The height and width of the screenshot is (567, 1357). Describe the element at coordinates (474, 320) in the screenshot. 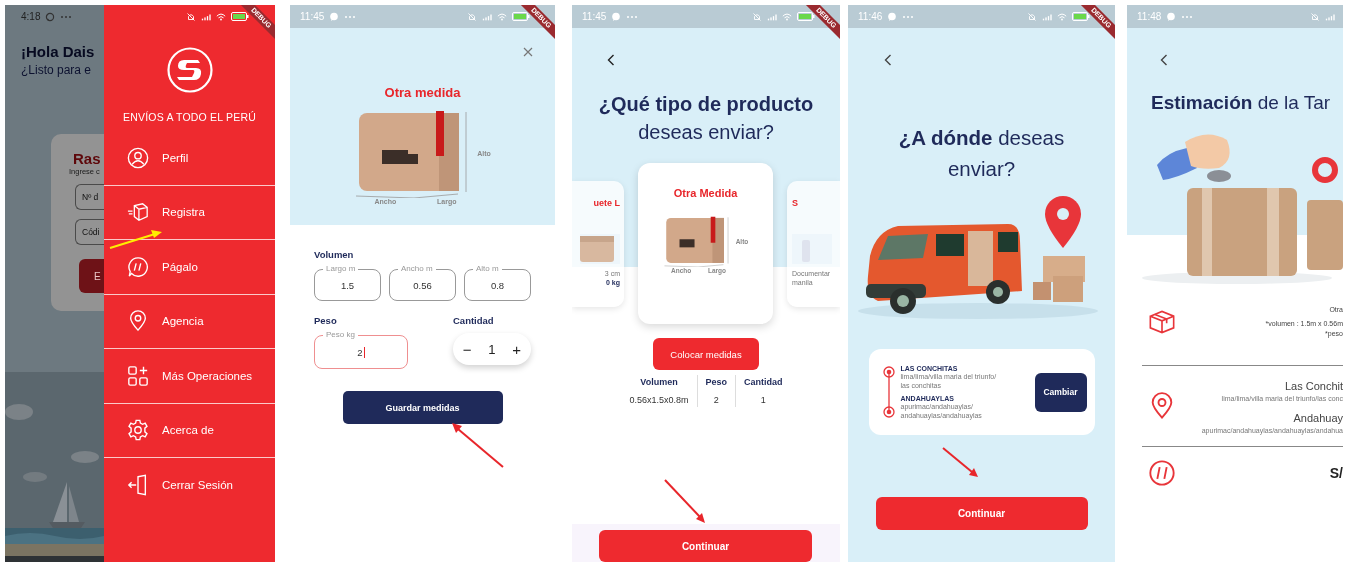

I see `section-label: Cantidad` at that location.